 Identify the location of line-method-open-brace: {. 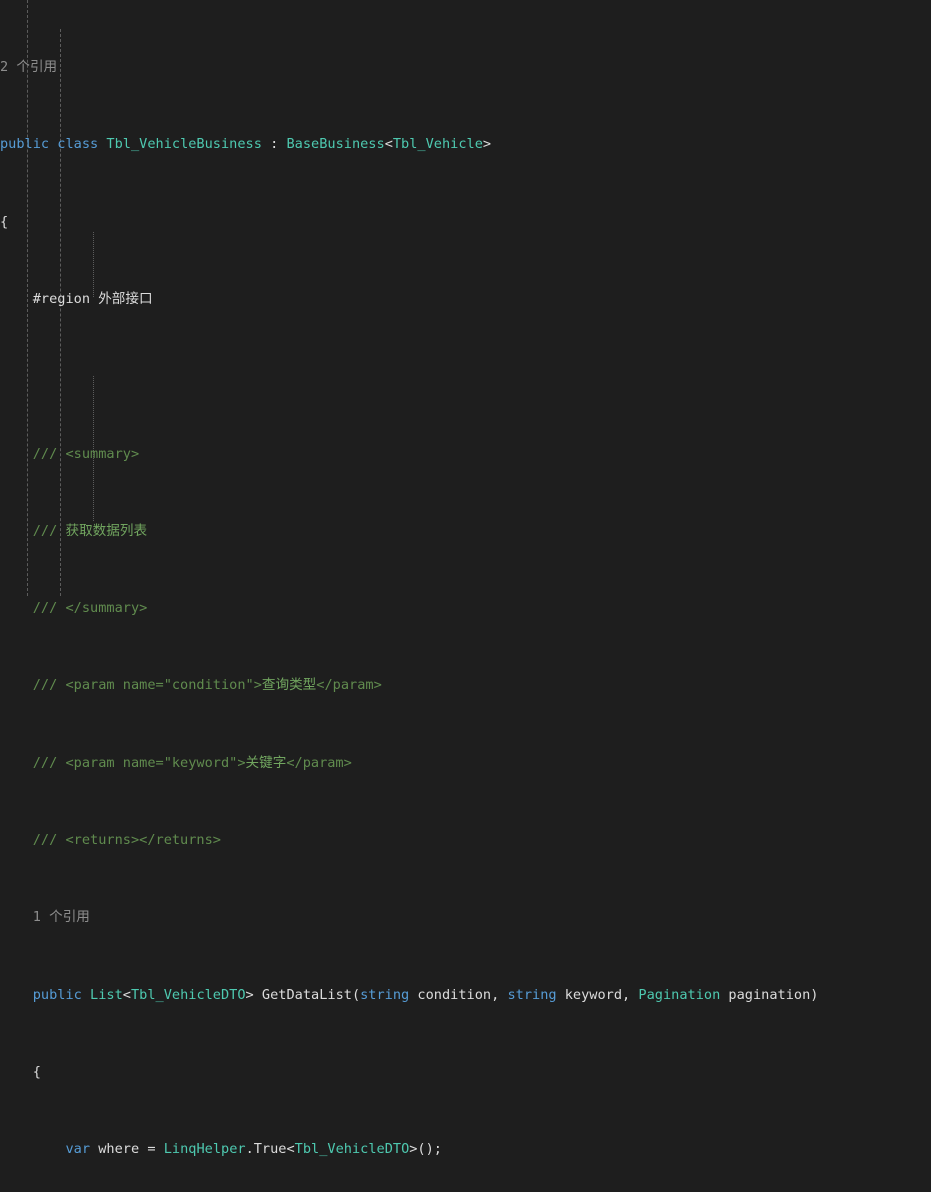
(20, 1072).